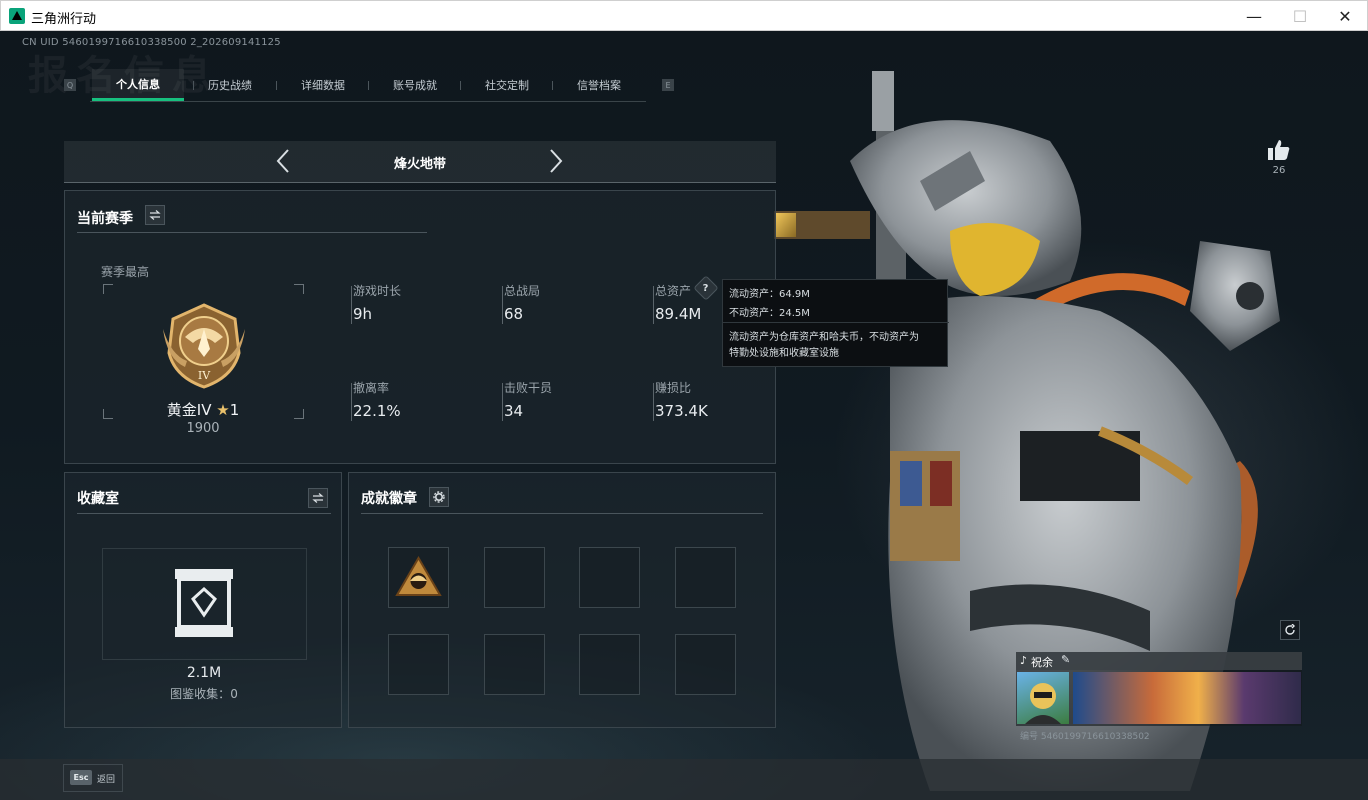 The height and width of the screenshot is (800, 1368). I want to click on catalog-row: 图鉴收集：0, so click(204, 693).